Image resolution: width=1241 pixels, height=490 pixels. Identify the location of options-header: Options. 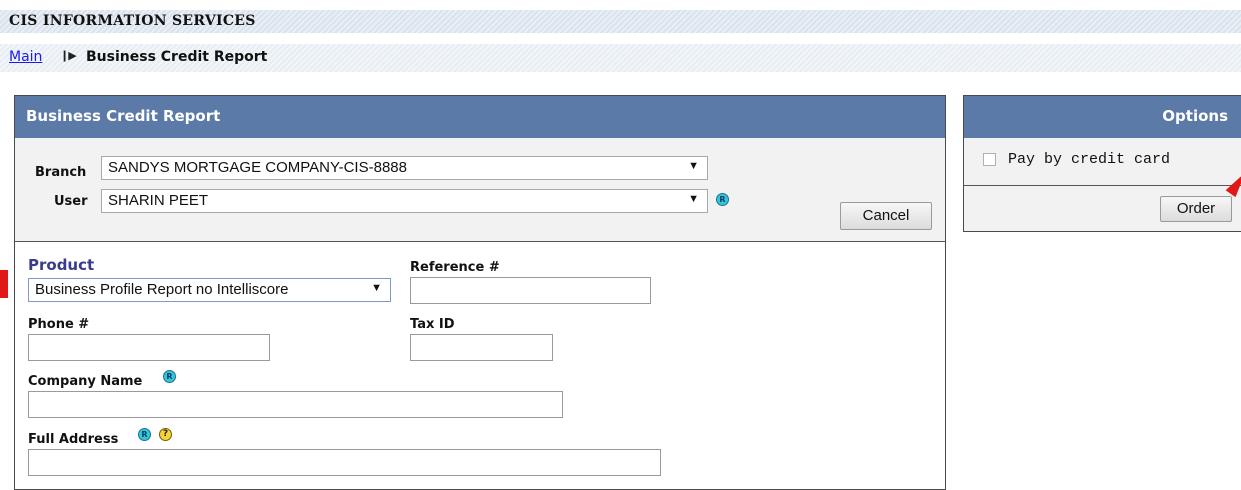
(1102, 117).